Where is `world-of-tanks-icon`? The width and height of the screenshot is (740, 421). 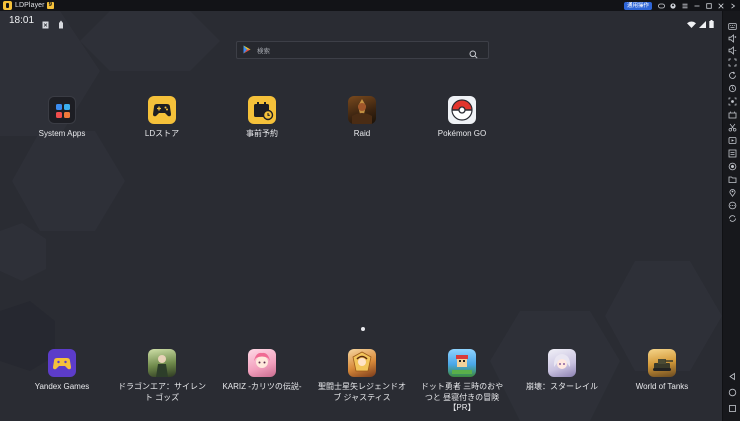 world-of-tanks-icon is located at coordinates (662, 363).